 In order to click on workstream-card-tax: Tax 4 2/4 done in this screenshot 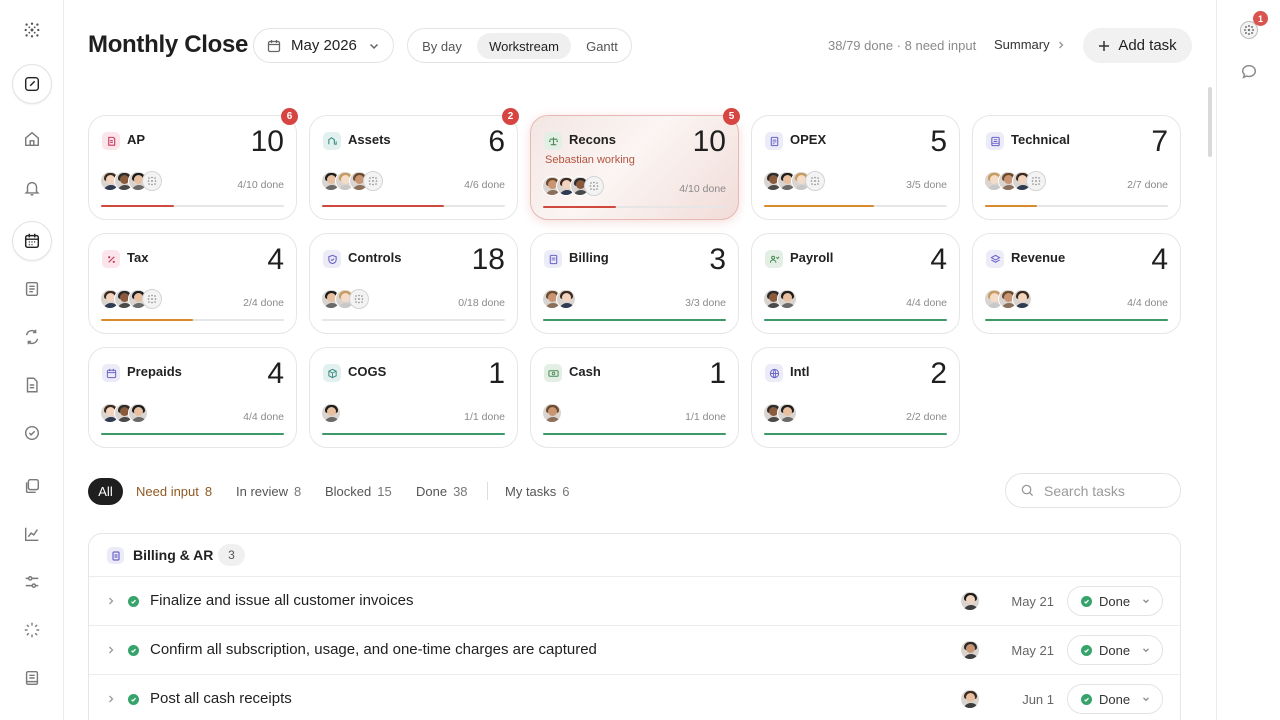, I will do `click(192, 283)`.